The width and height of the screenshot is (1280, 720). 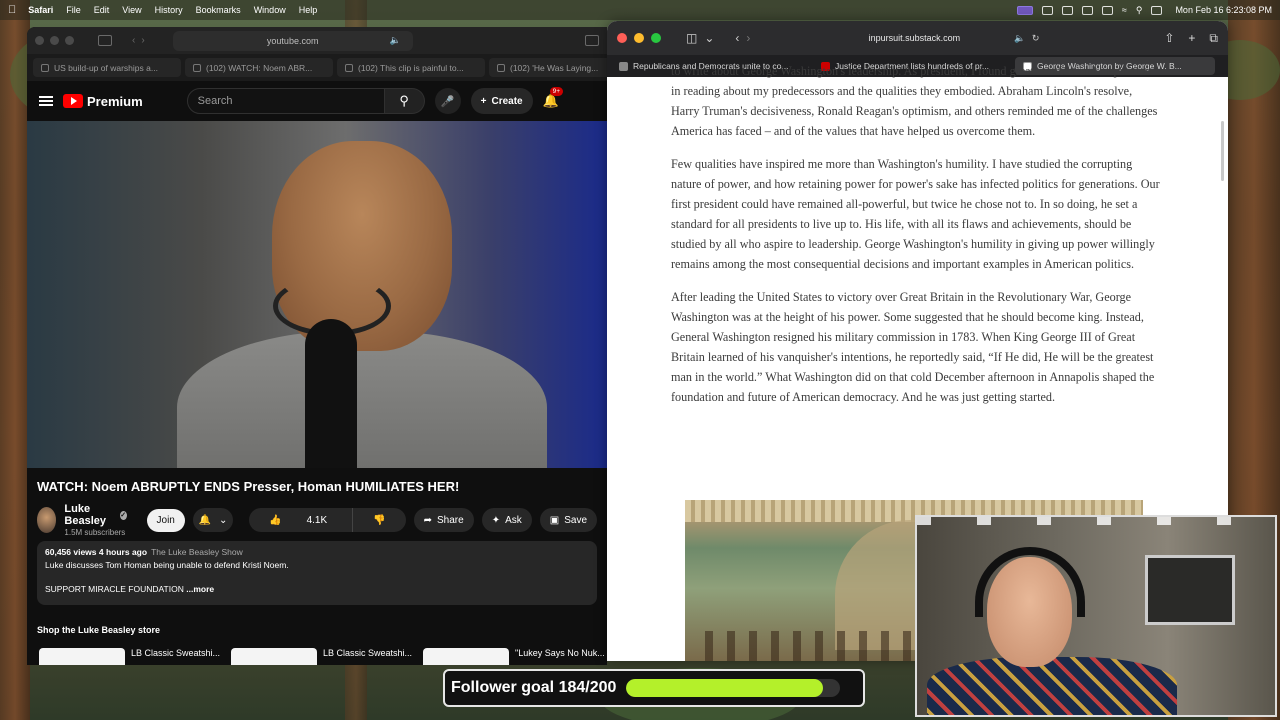 I want to click on notifications-button: 🔔 9+, so click(x=553, y=98).